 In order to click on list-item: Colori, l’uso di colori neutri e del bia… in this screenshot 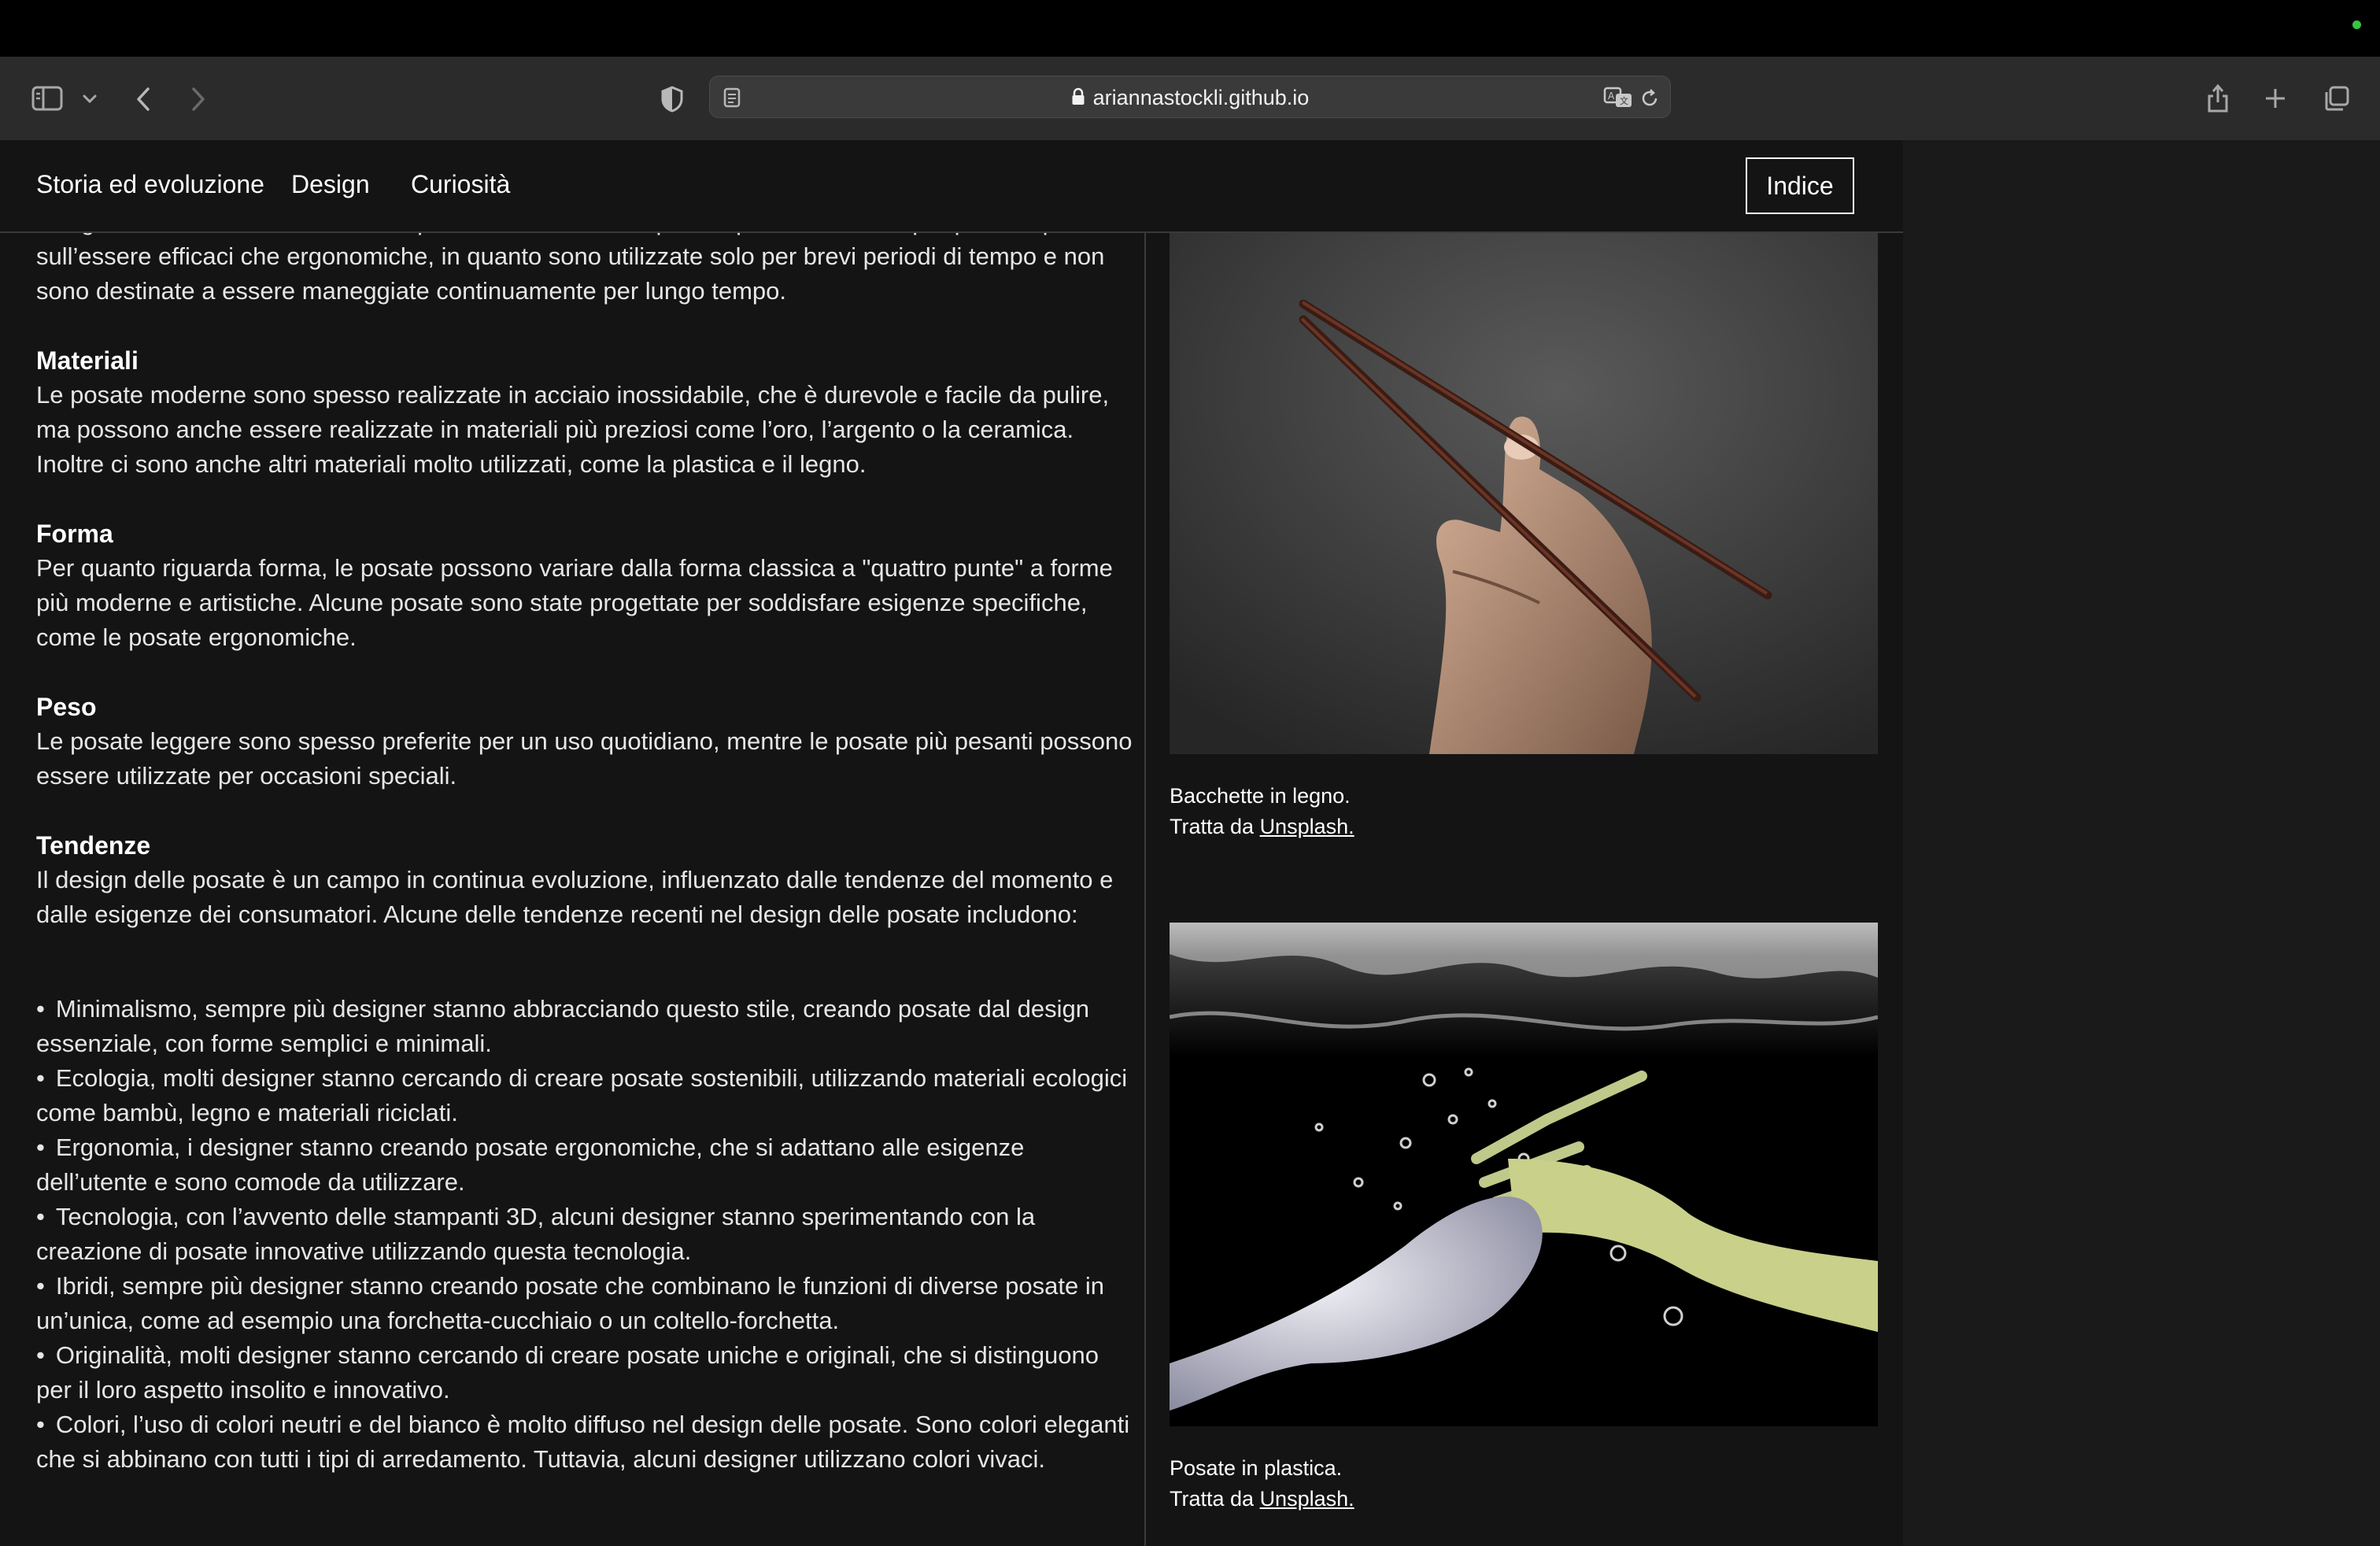, I will do `click(587, 1442)`.